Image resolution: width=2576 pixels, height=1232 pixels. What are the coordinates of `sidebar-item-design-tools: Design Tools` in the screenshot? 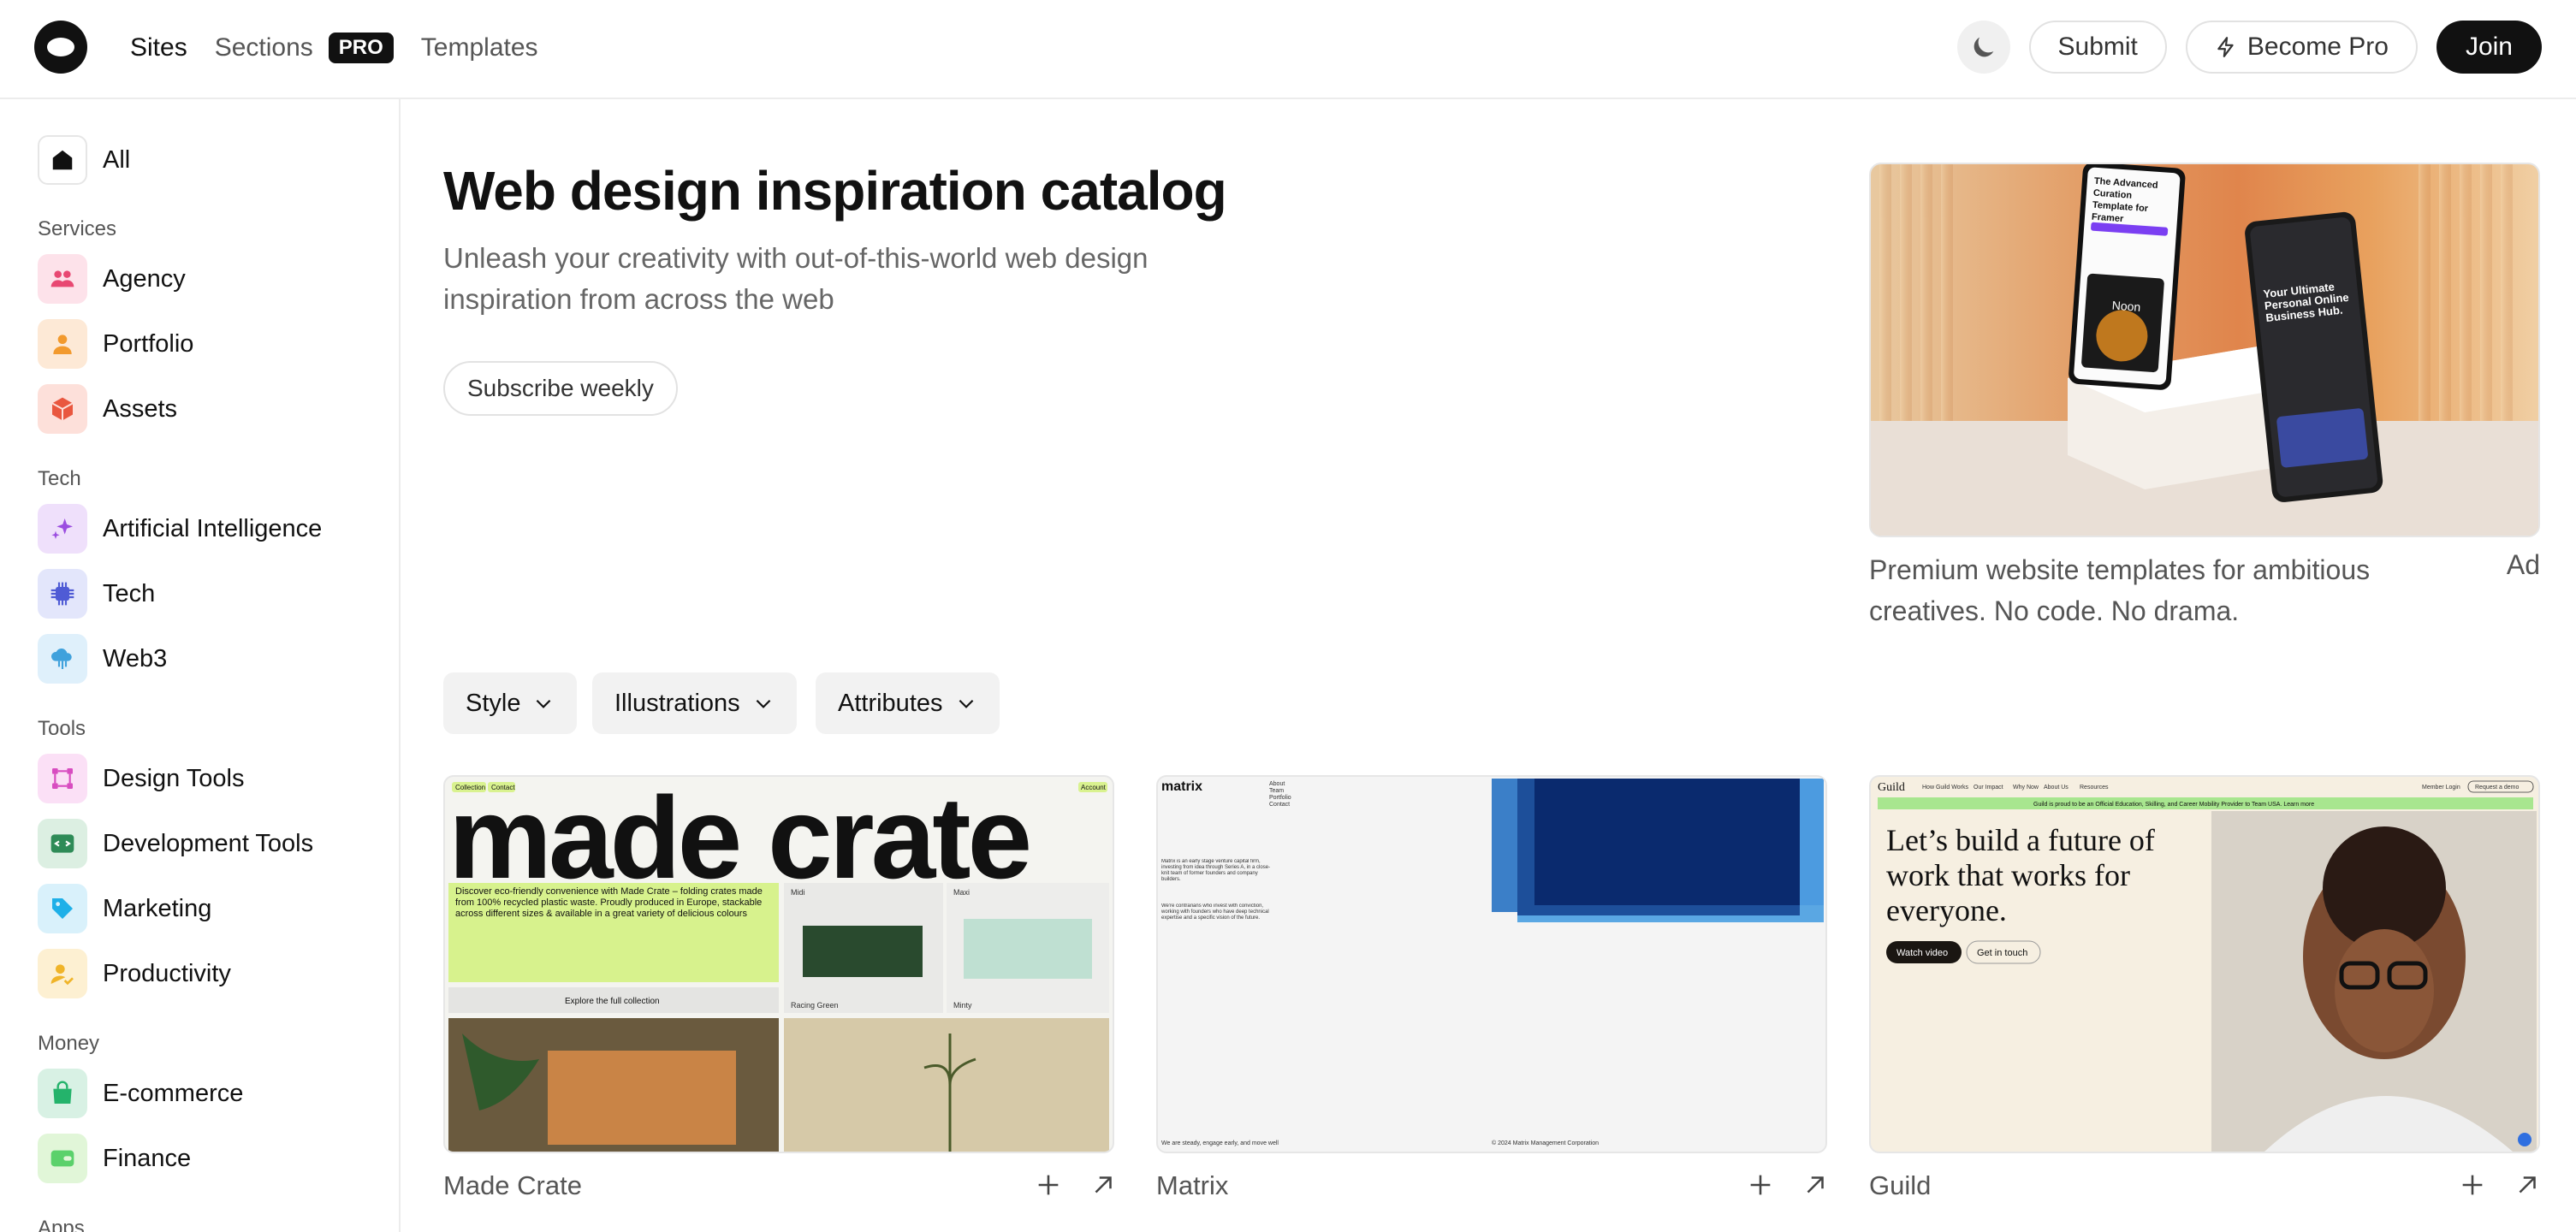 It's located at (141, 778).